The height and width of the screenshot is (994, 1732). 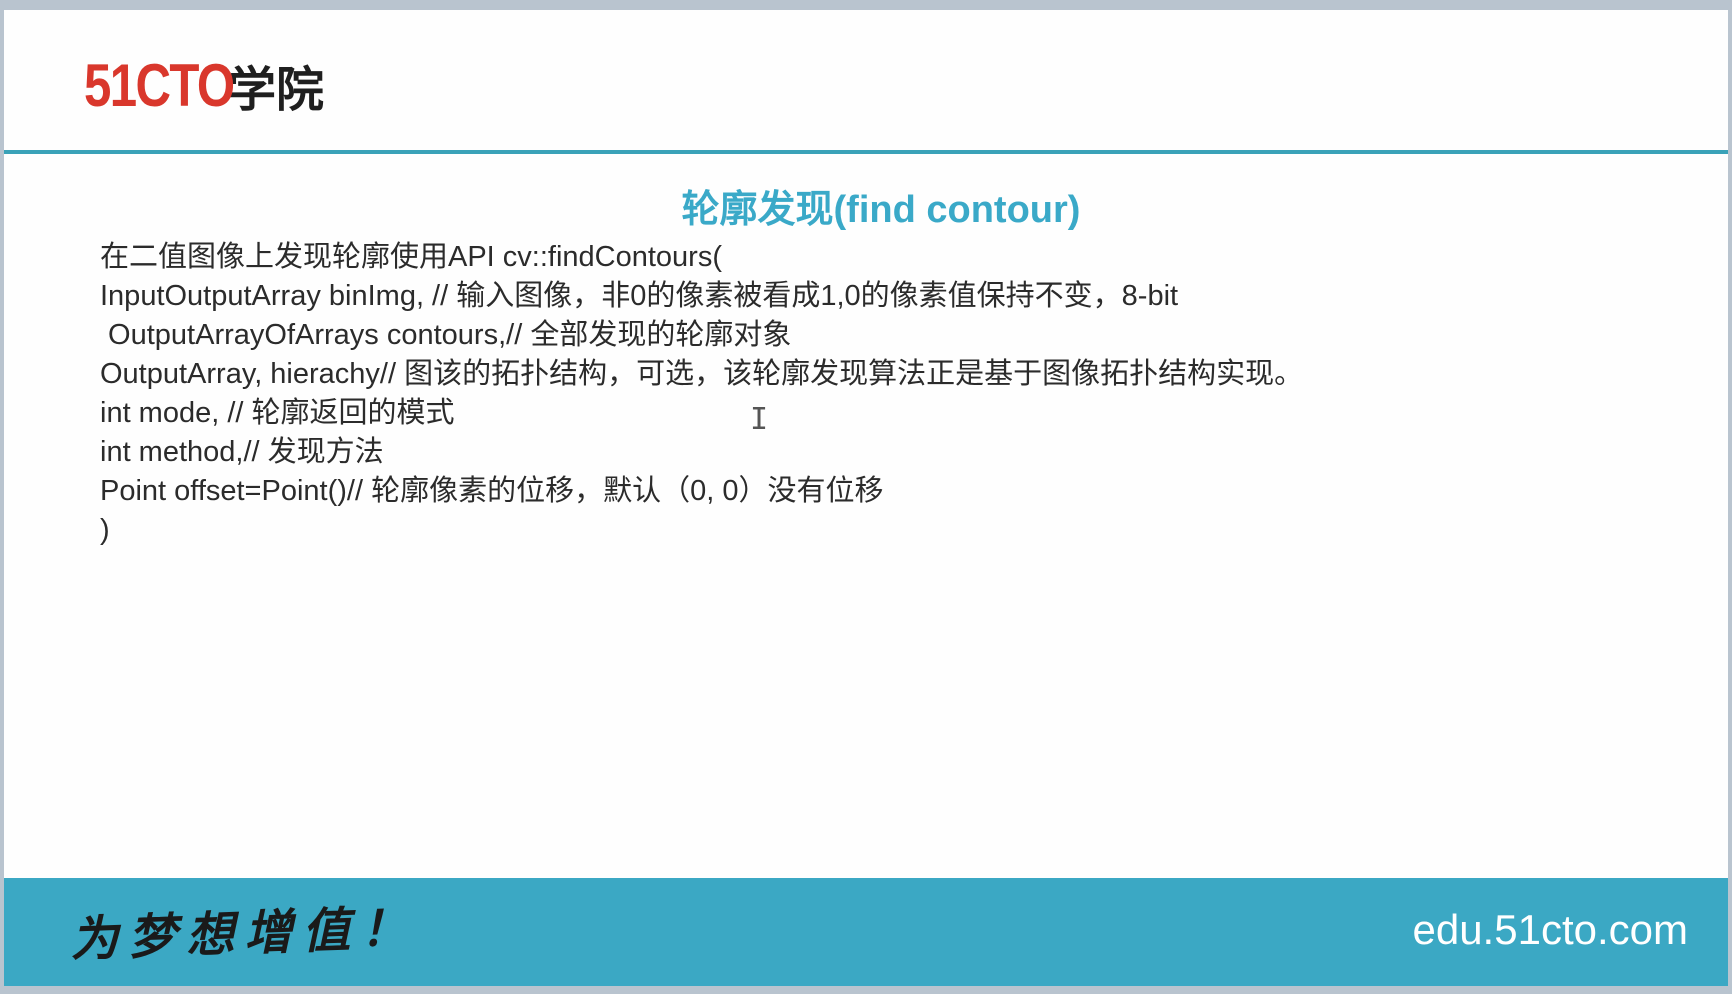 What do you see at coordinates (1550, 930) in the screenshot?
I see `site-url: edu.51cto.com` at bounding box center [1550, 930].